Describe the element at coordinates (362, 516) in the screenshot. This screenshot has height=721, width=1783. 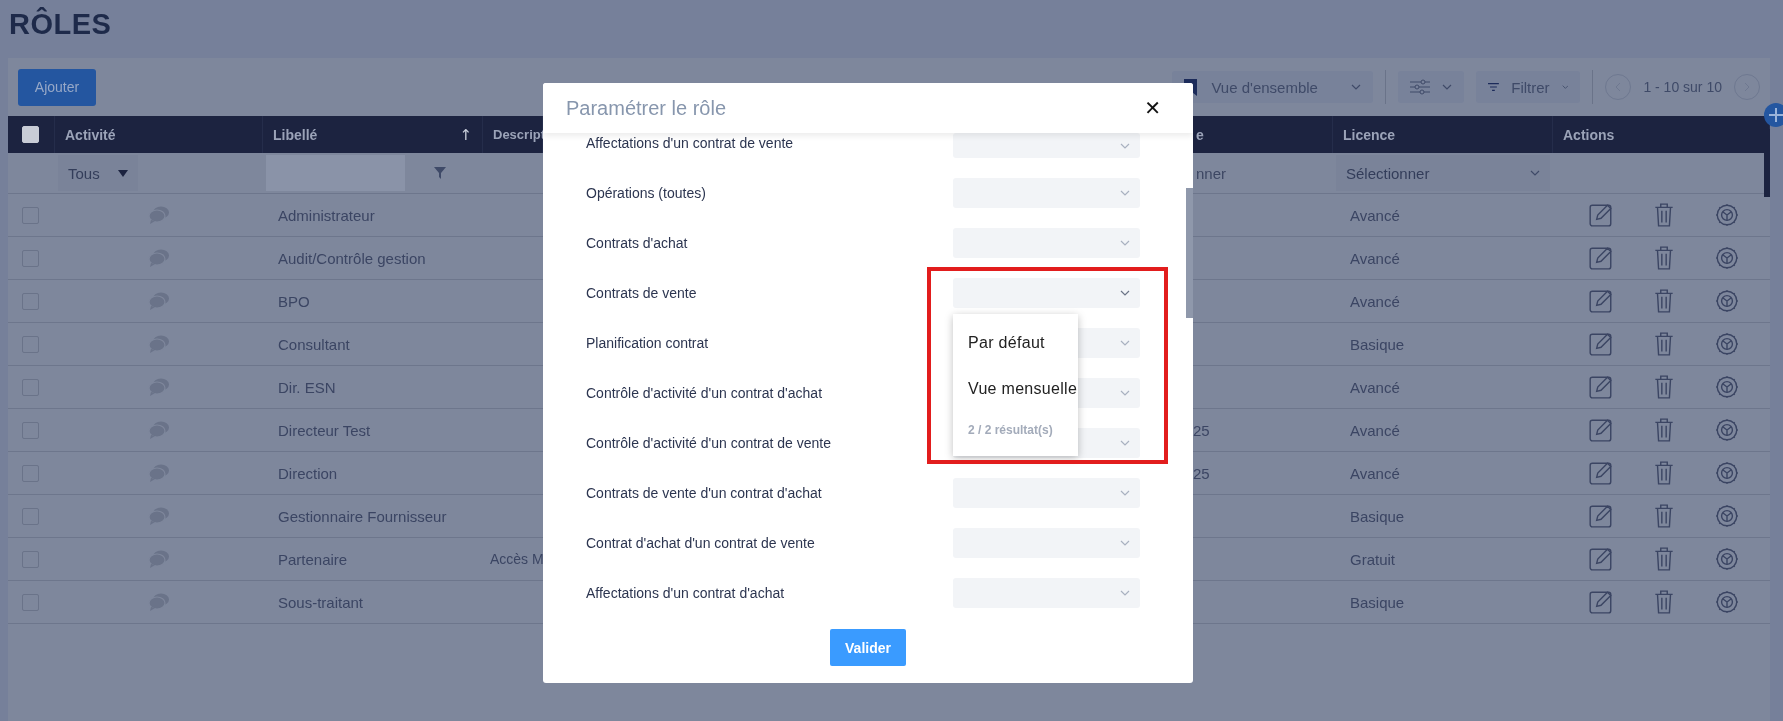
I see `role-label: Gestionnaire Fournisseur` at that location.